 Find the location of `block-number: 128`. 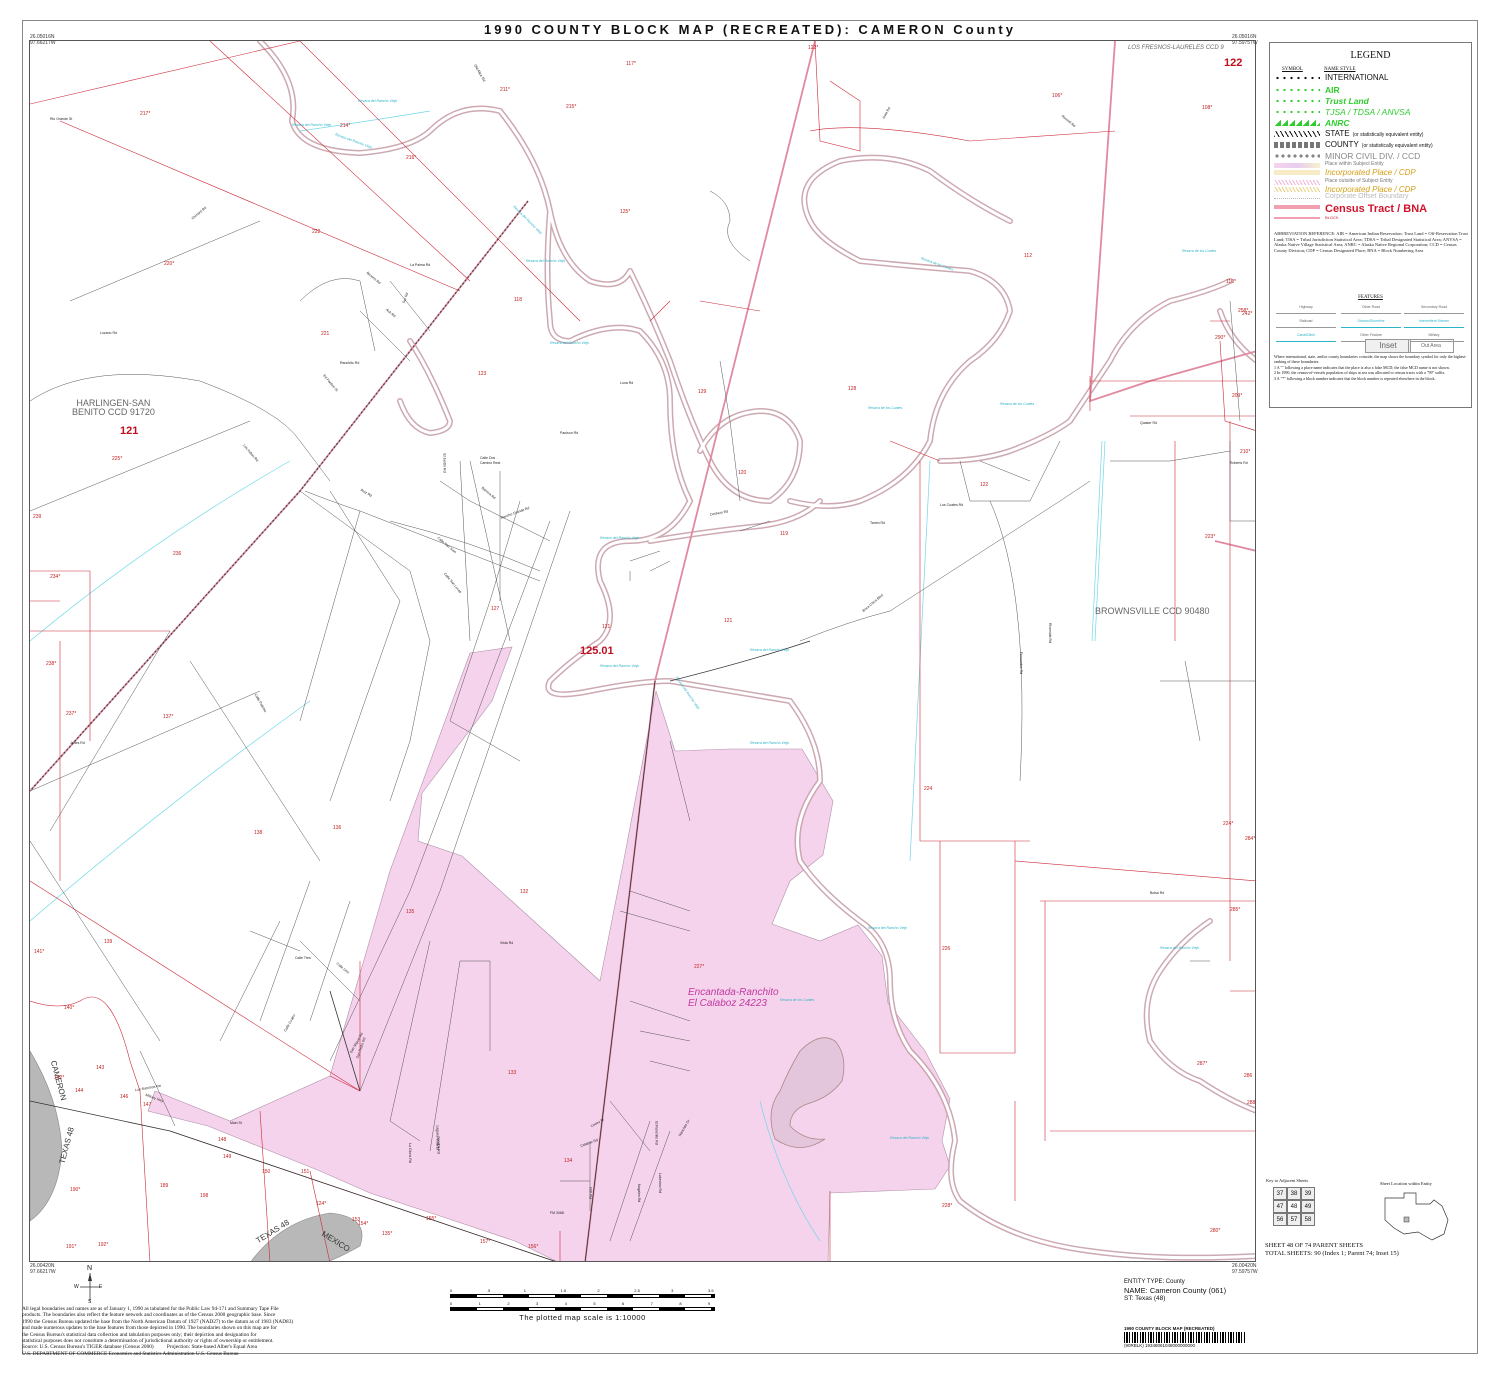

block-number: 128 is located at coordinates (852, 389).